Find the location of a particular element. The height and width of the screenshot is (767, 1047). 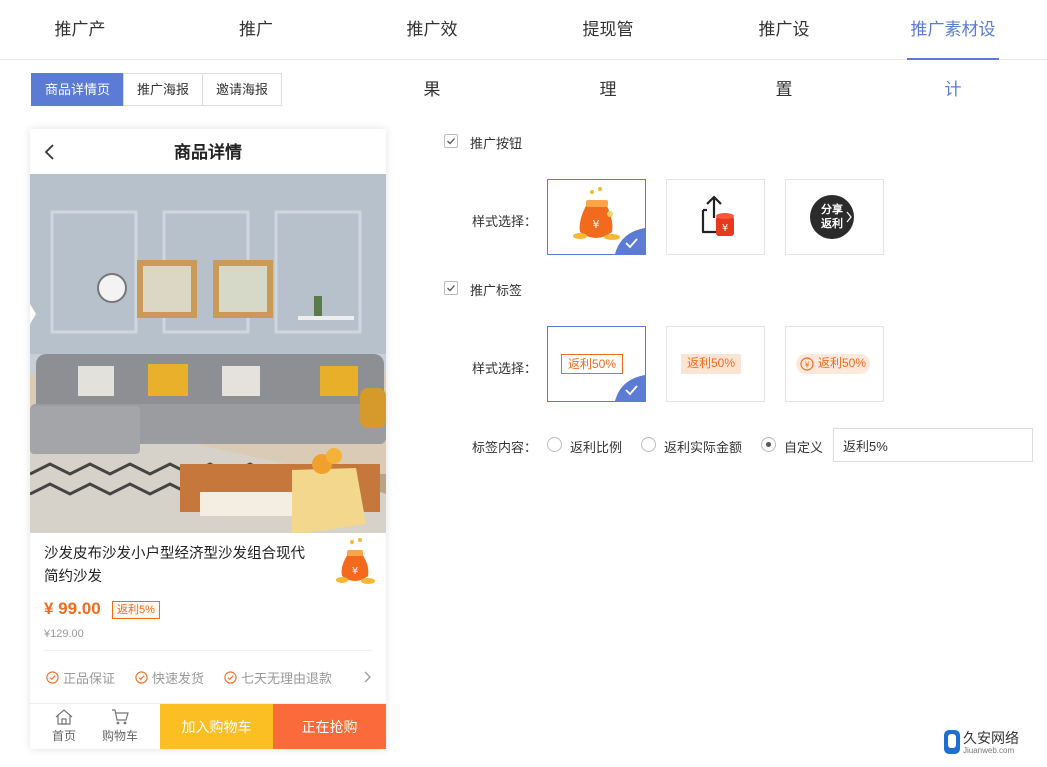

rebate-tag: 返利5% is located at coordinates (136, 610).